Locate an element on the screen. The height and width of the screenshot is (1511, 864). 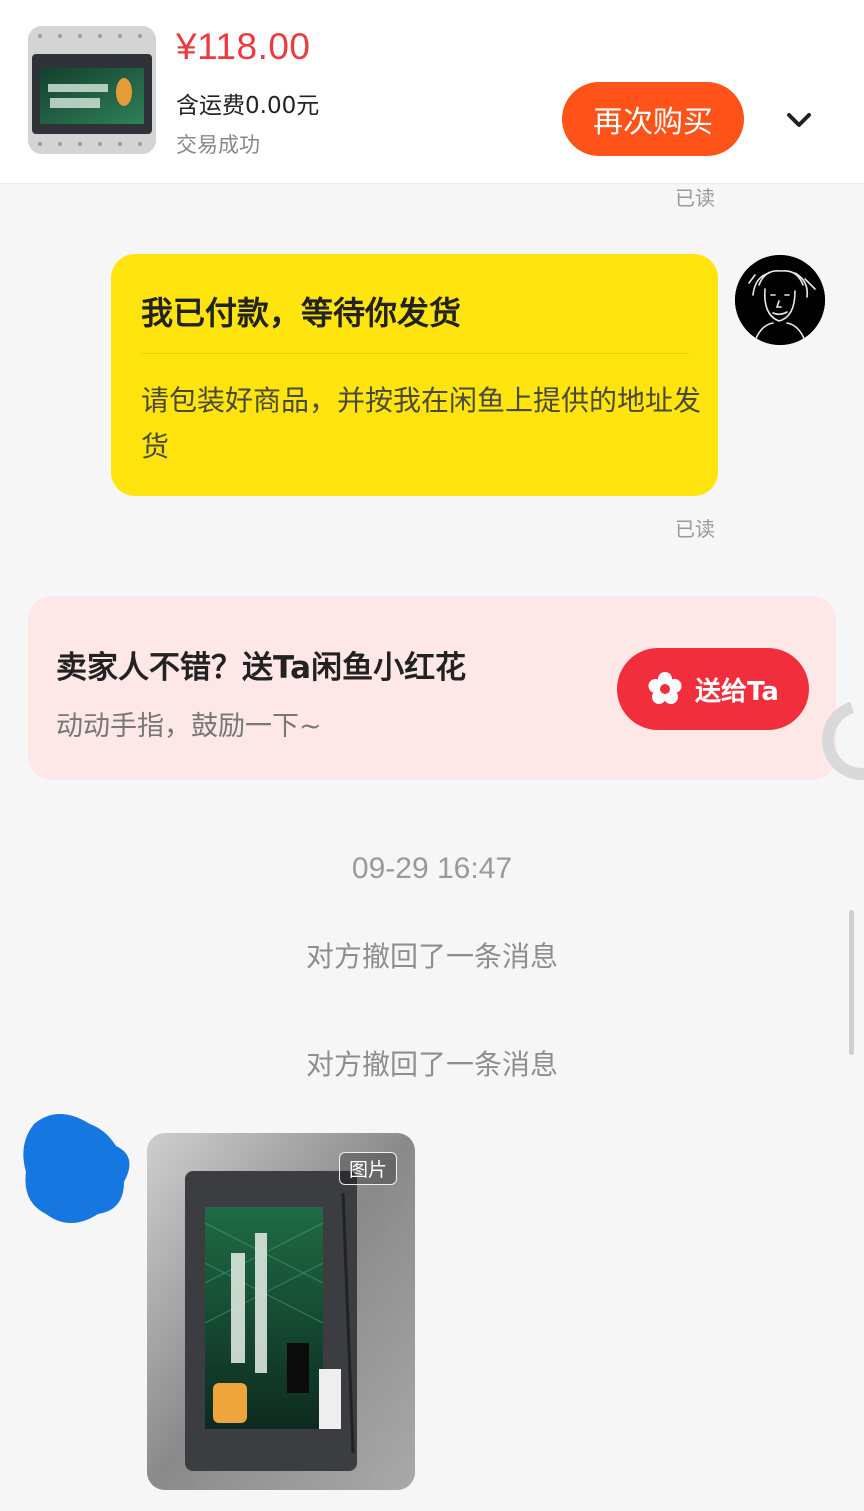
rebuy-button: 再次购买 is located at coordinates (653, 119).